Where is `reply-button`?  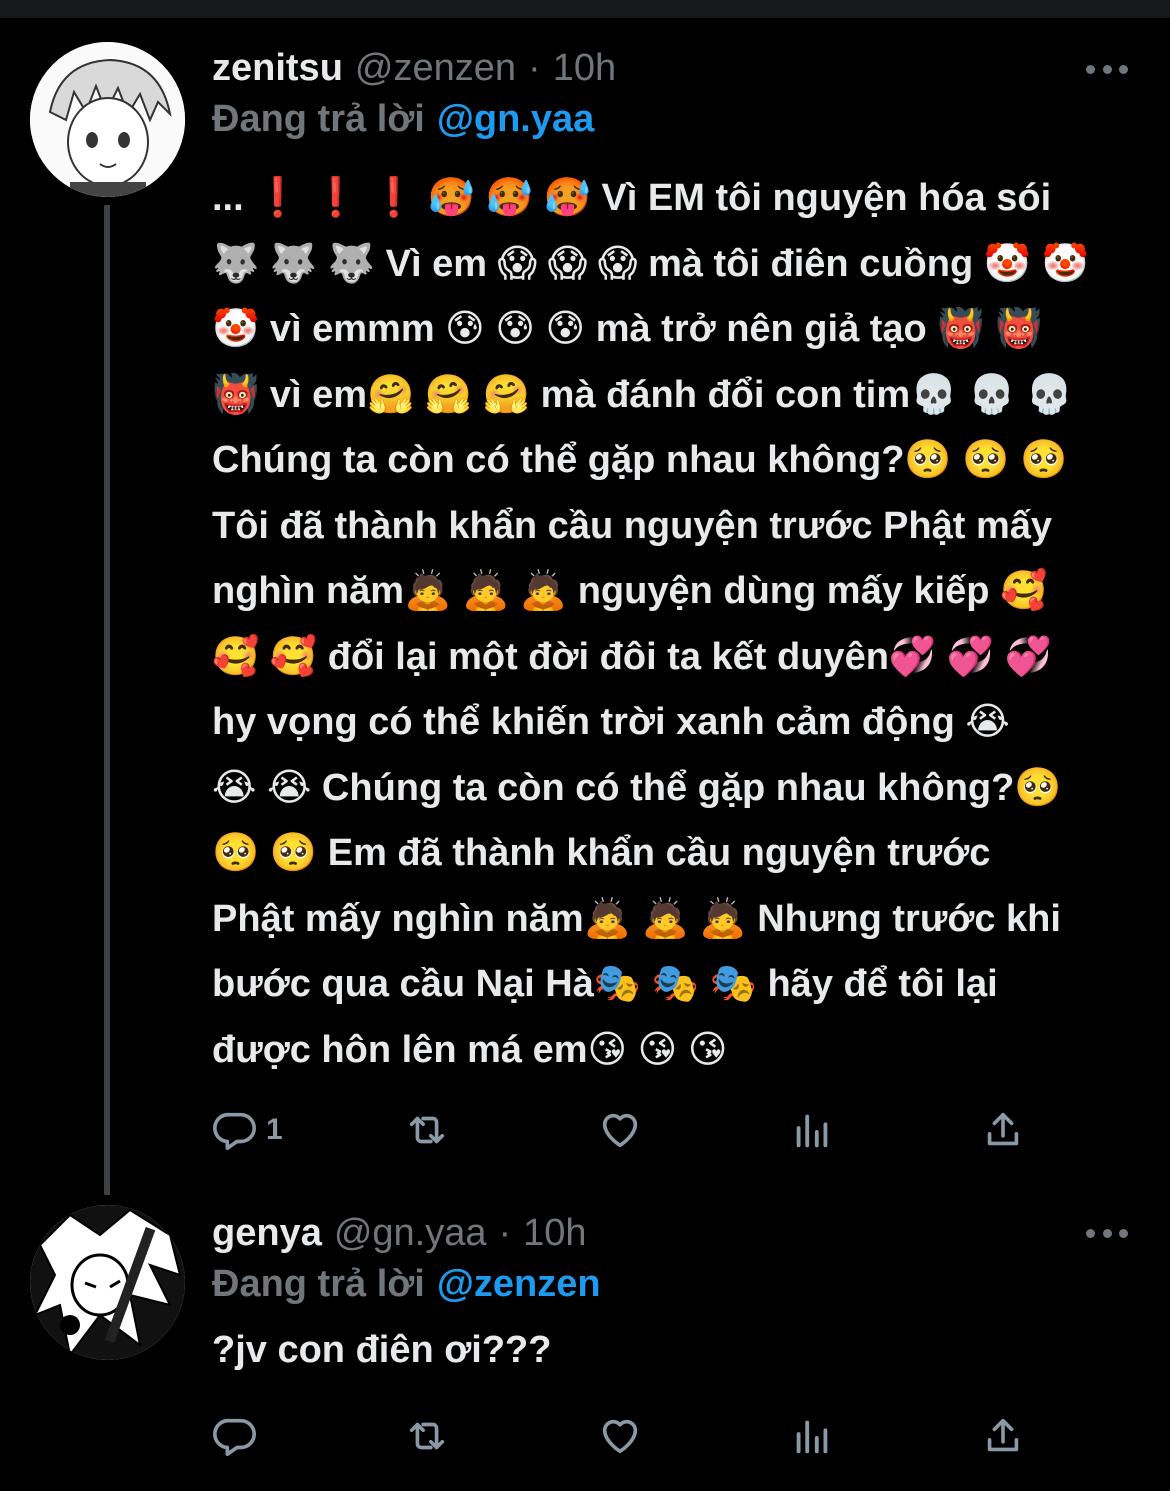 reply-button is located at coordinates (235, 1436).